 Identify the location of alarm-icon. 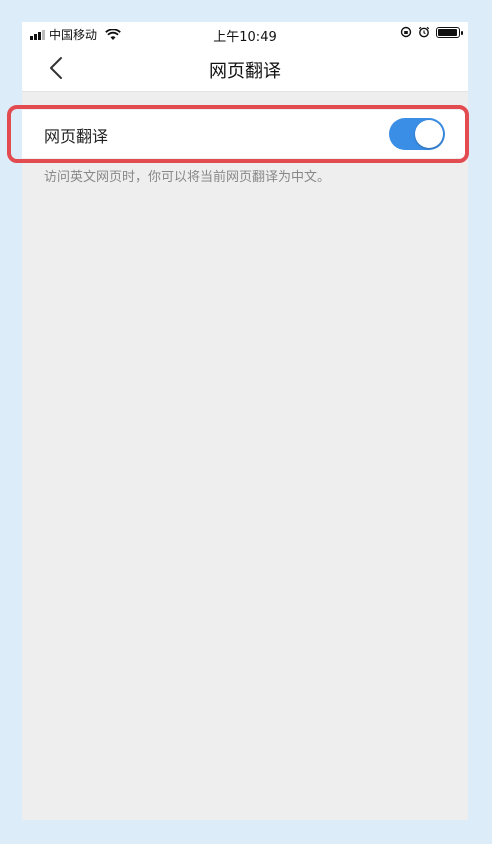
(424, 32).